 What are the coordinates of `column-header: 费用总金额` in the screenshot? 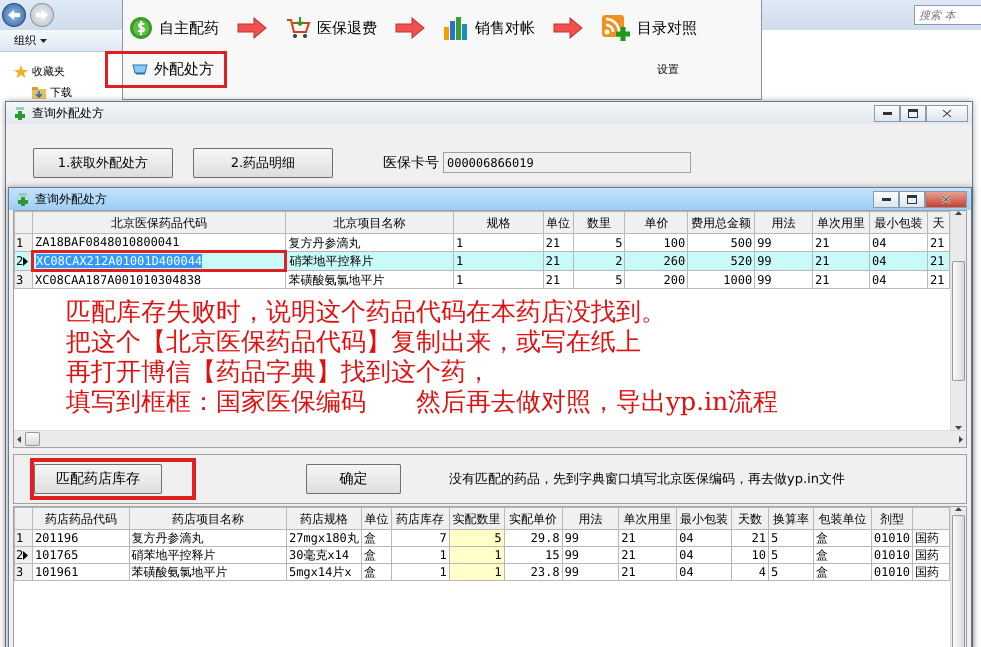 It's located at (721, 223).